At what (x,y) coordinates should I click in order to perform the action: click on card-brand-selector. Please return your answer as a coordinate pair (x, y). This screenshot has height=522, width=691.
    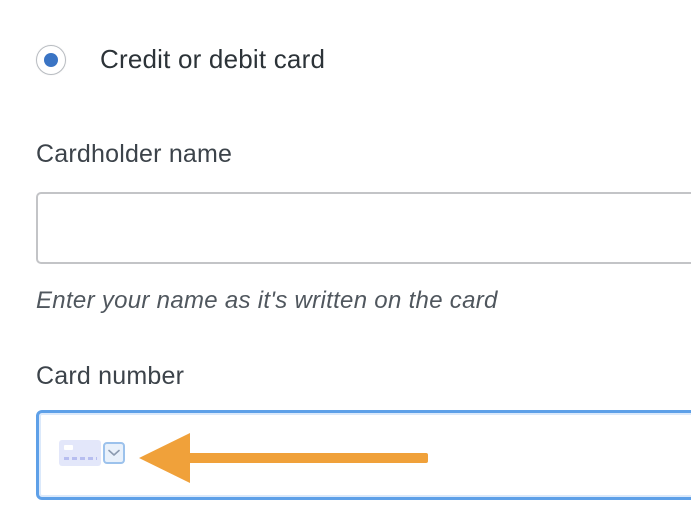
    Looking at the image, I should click on (92, 453).